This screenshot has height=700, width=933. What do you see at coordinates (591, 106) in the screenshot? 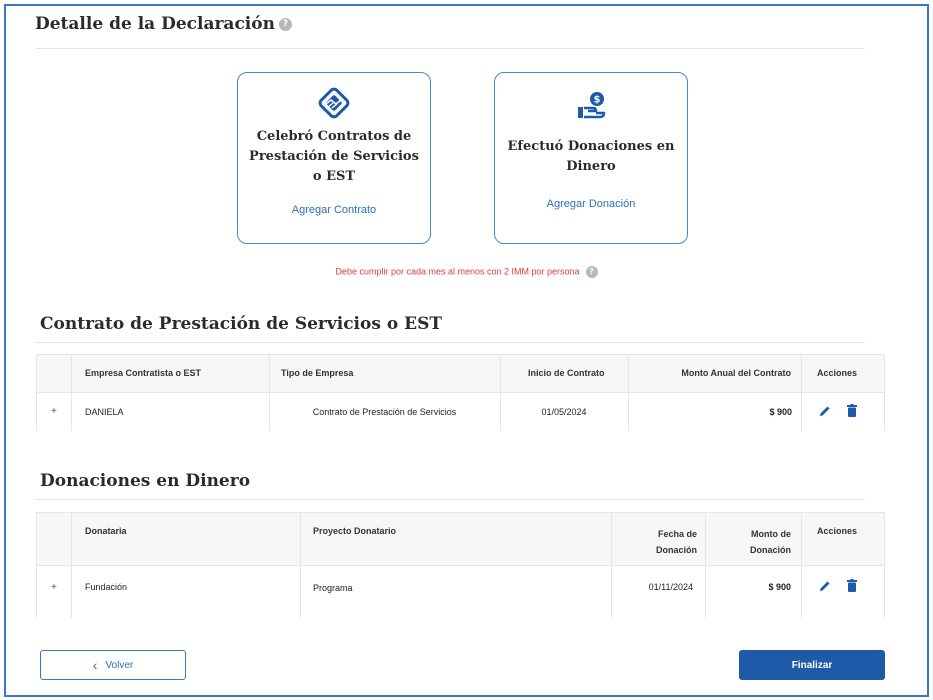
I see `hand-coin-icon: $` at bounding box center [591, 106].